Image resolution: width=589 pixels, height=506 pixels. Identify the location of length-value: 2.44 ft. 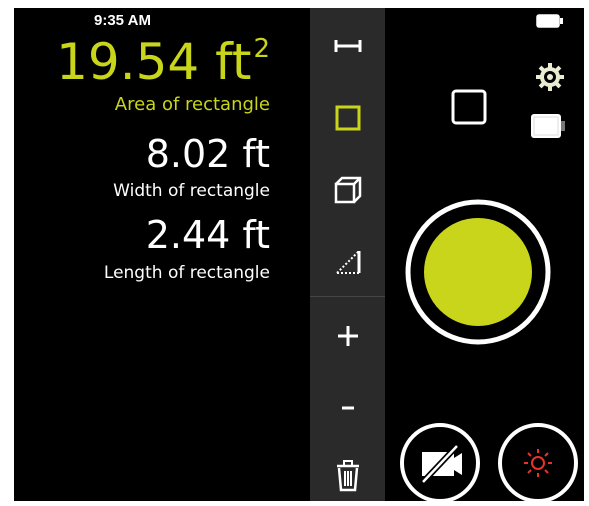
(208, 235).